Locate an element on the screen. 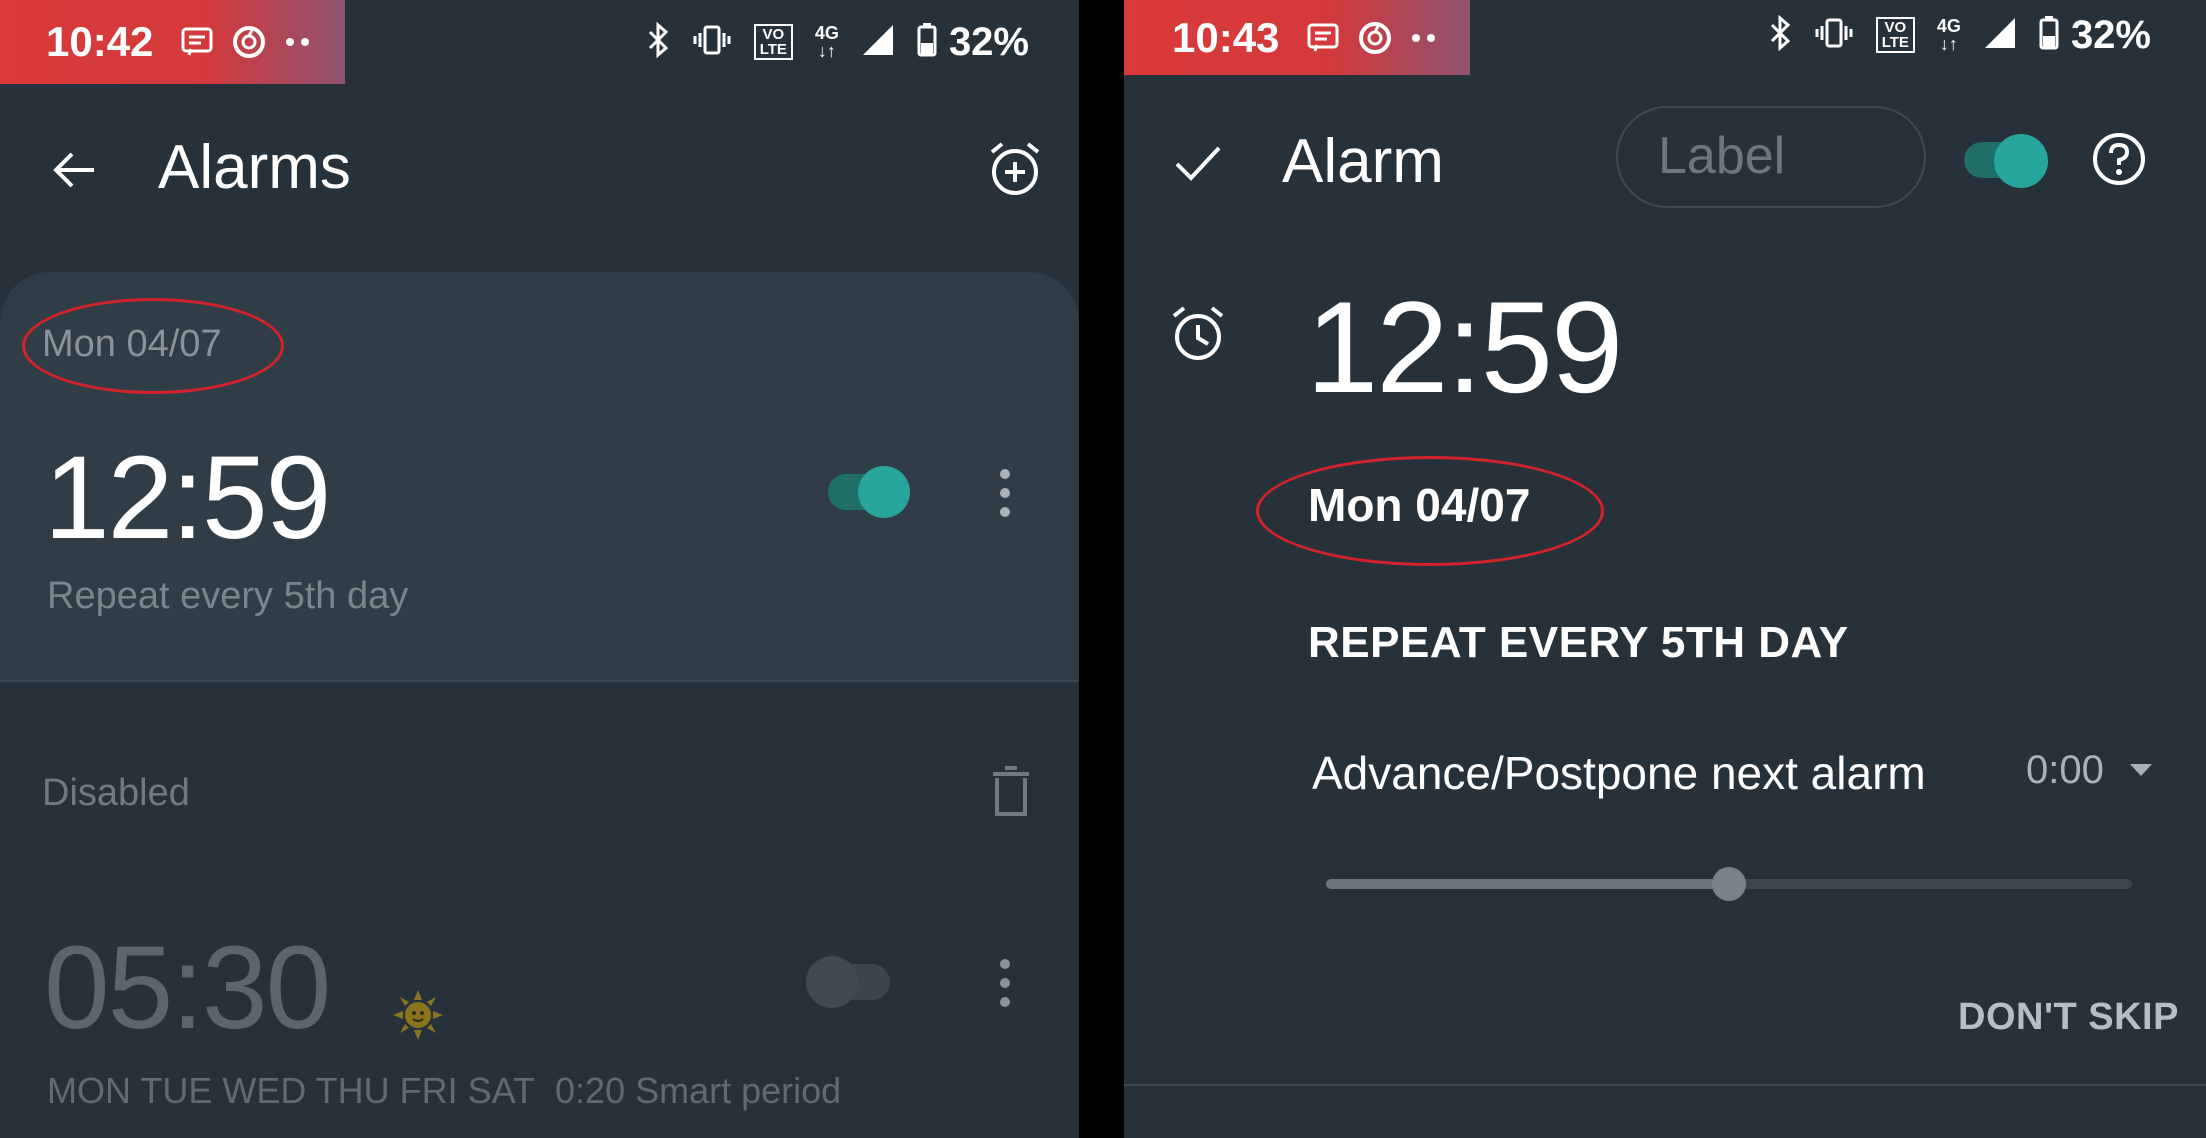  alarm-enabled-toggle is located at coordinates (2010, 161).